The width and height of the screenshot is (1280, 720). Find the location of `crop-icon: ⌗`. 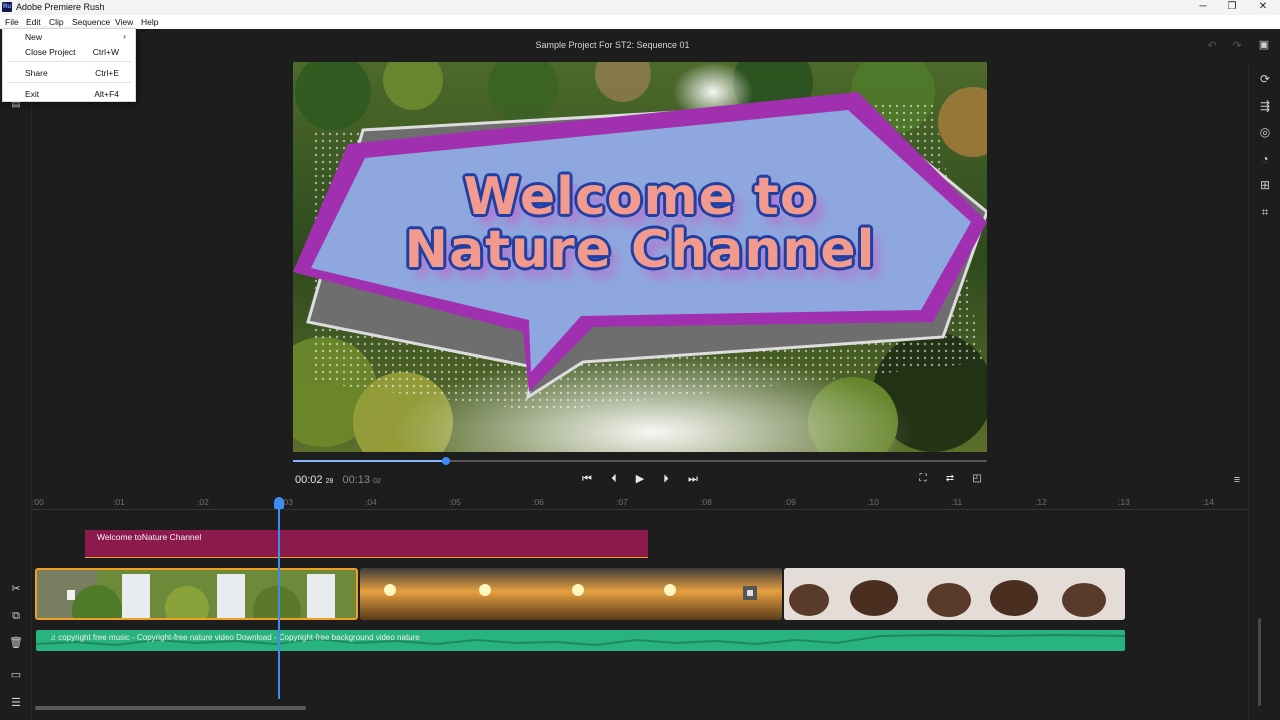

crop-icon: ⌗ is located at coordinates (1265, 212).